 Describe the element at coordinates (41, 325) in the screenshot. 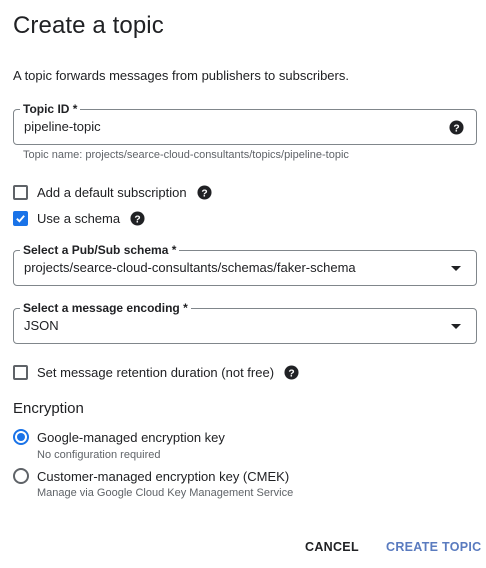

I see `encoding-select-value: JSON` at that location.